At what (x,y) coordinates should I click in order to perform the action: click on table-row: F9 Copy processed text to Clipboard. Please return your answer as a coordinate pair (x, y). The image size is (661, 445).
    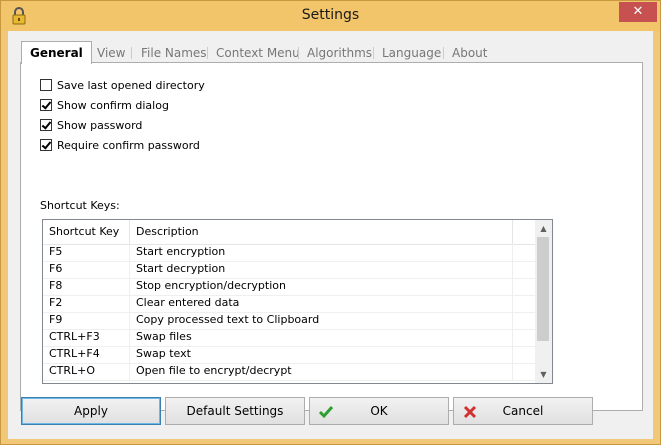
    Looking at the image, I should click on (289, 321).